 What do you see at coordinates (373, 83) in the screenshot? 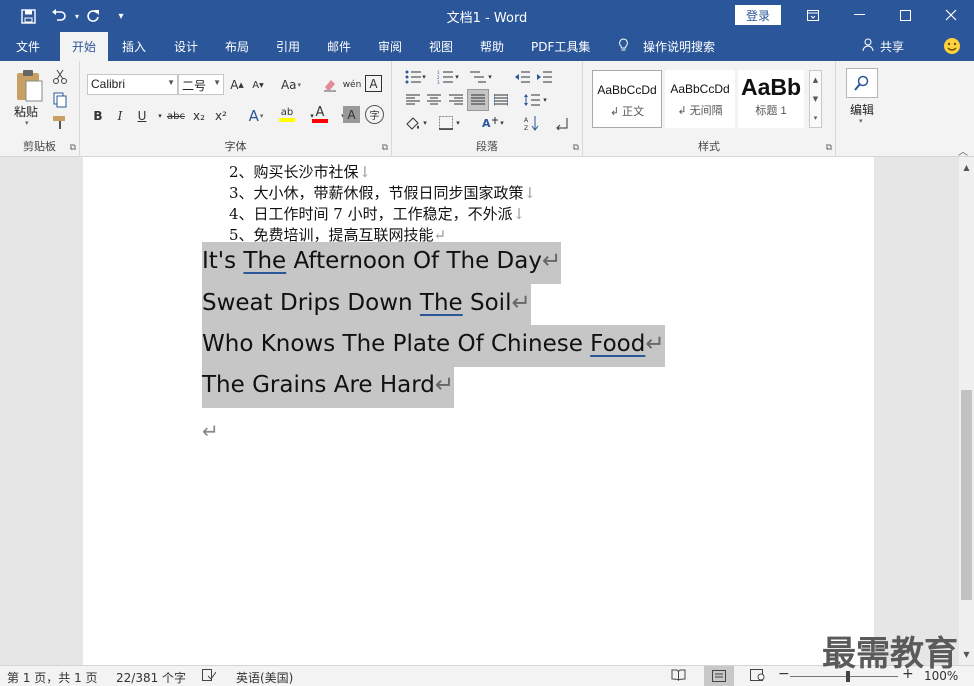
I see `character-border-button: A` at bounding box center [373, 83].